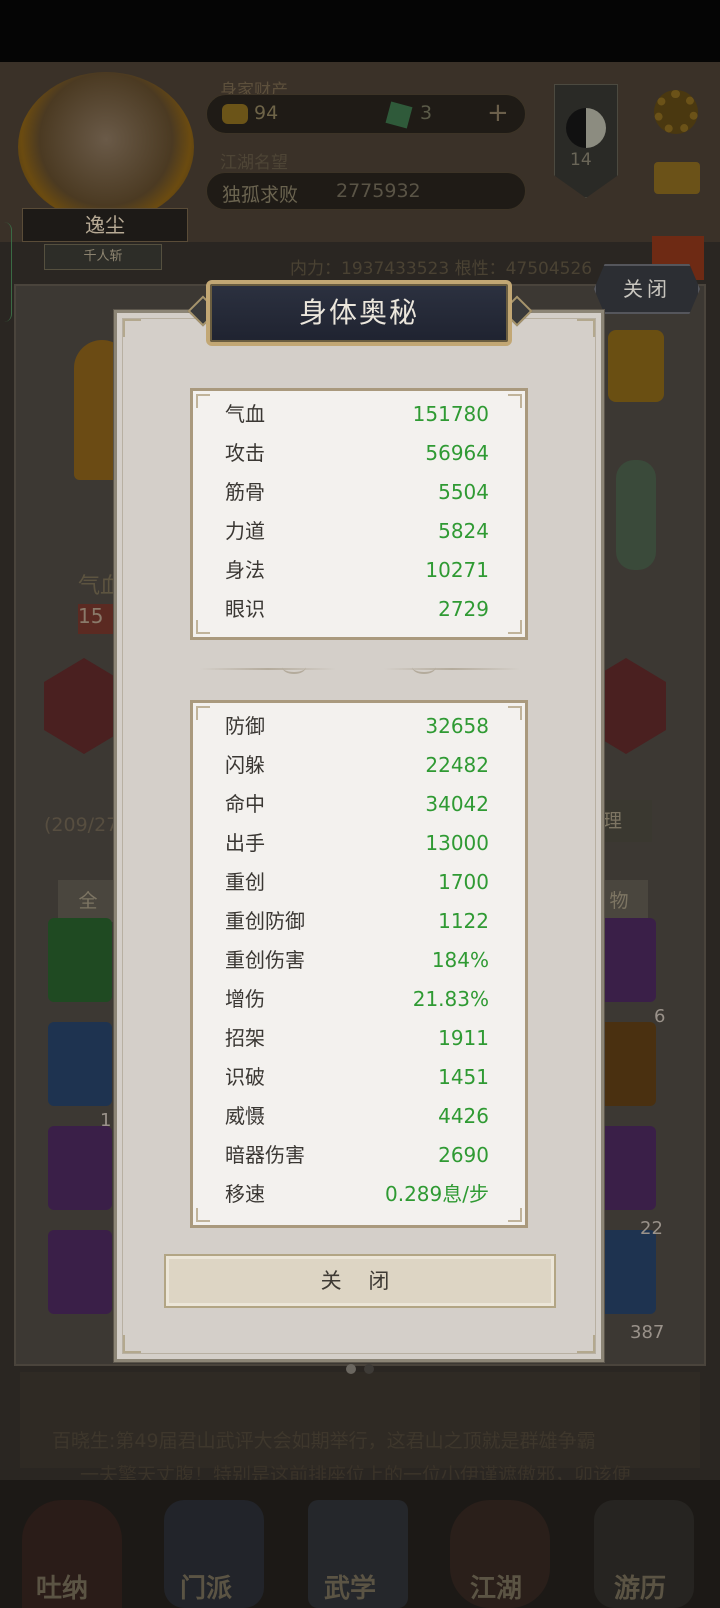 This screenshot has height=1608, width=720. Describe the element at coordinates (463, 492) in the screenshot. I see `stat-value: 5504` at that location.